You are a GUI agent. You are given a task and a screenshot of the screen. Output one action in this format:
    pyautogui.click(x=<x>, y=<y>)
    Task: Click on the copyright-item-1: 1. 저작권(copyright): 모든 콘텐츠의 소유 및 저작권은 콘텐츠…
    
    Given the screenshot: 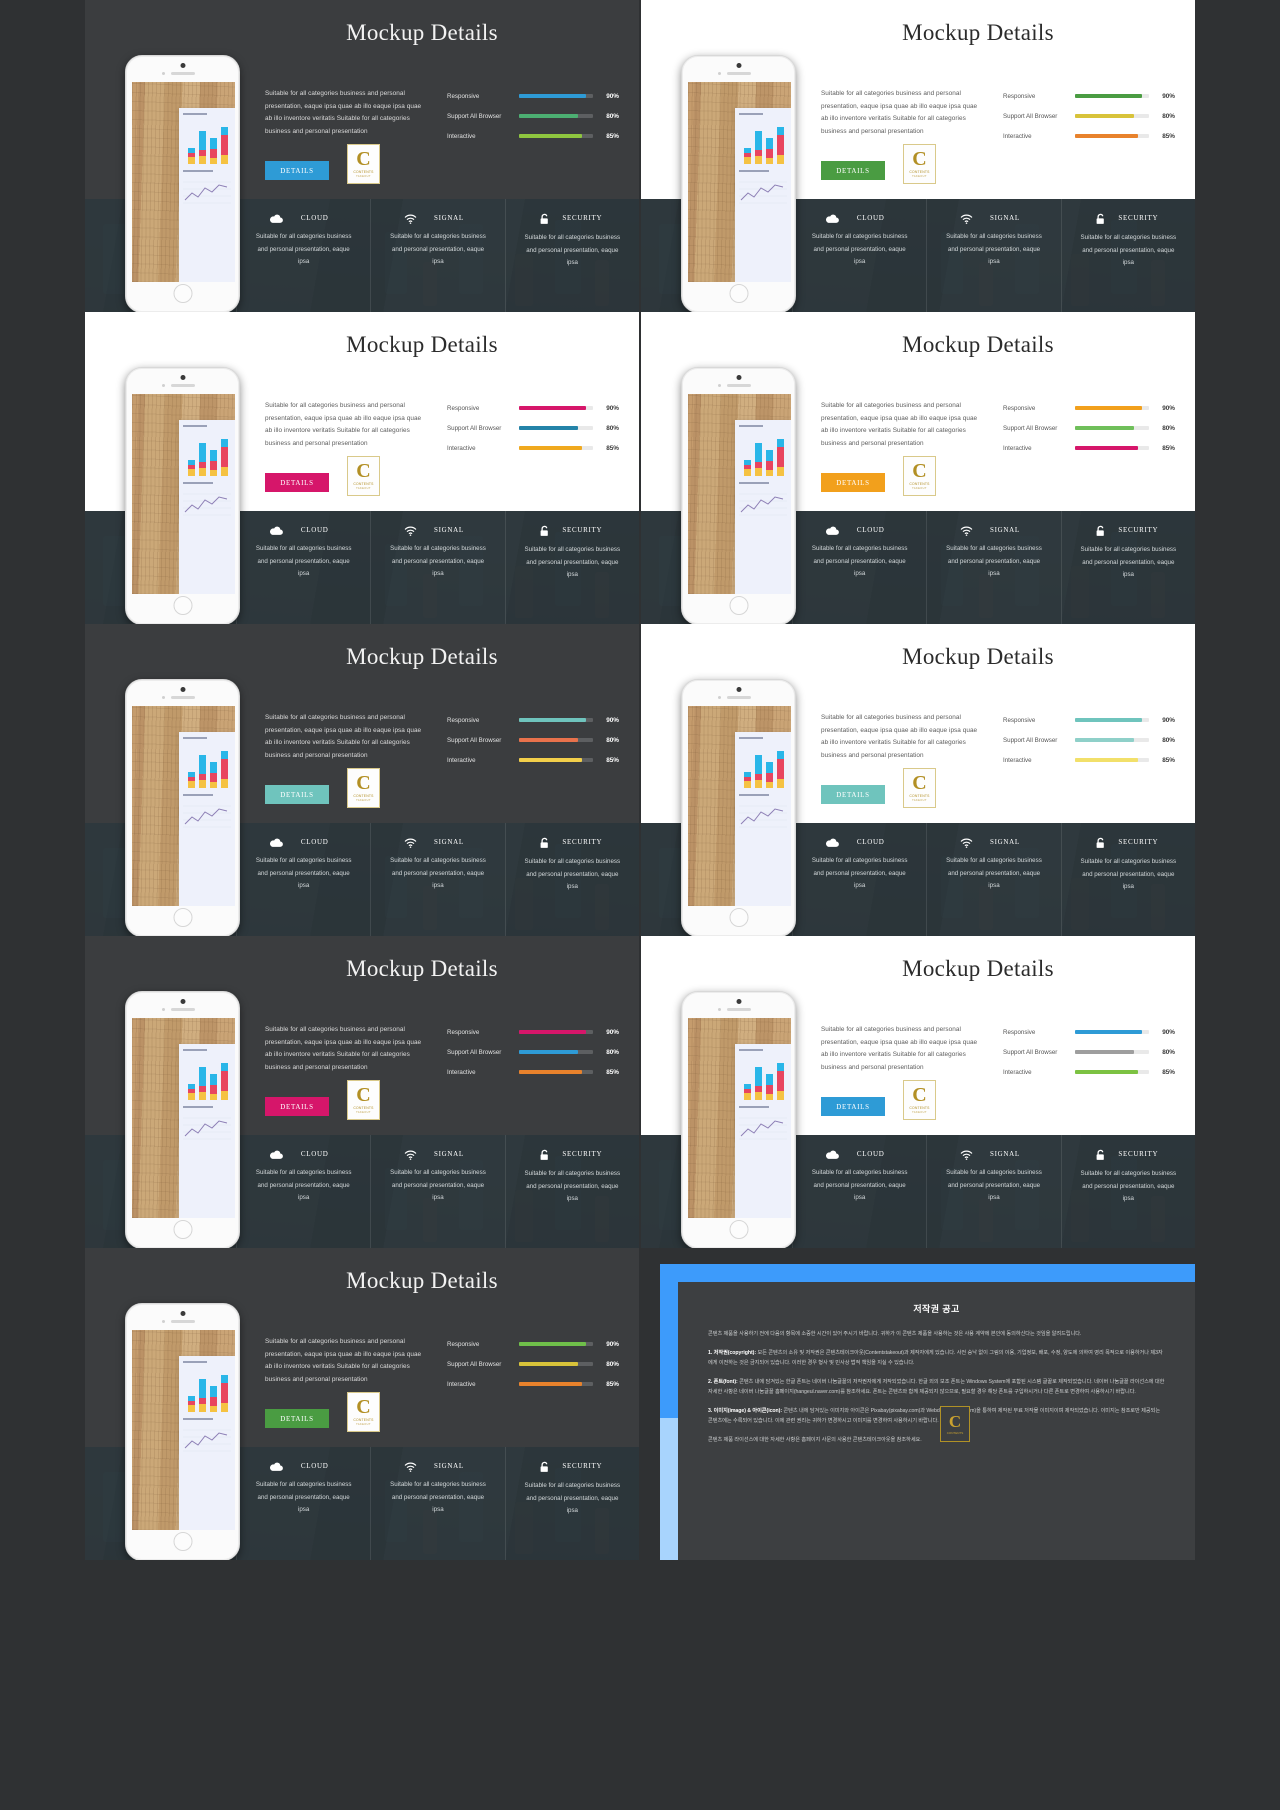 What is the action you would take?
    pyautogui.click(x=935, y=1358)
    